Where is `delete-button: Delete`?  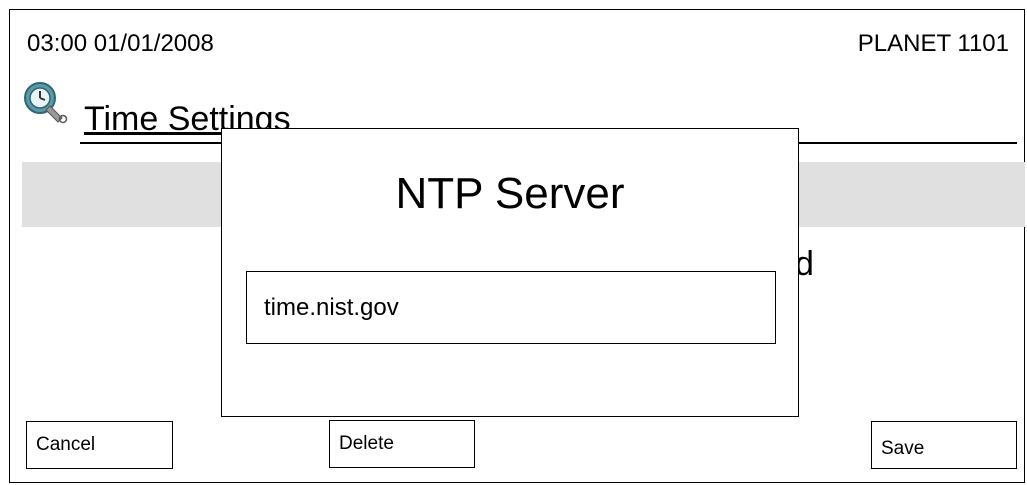 delete-button: Delete is located at coordinates (402, 444).